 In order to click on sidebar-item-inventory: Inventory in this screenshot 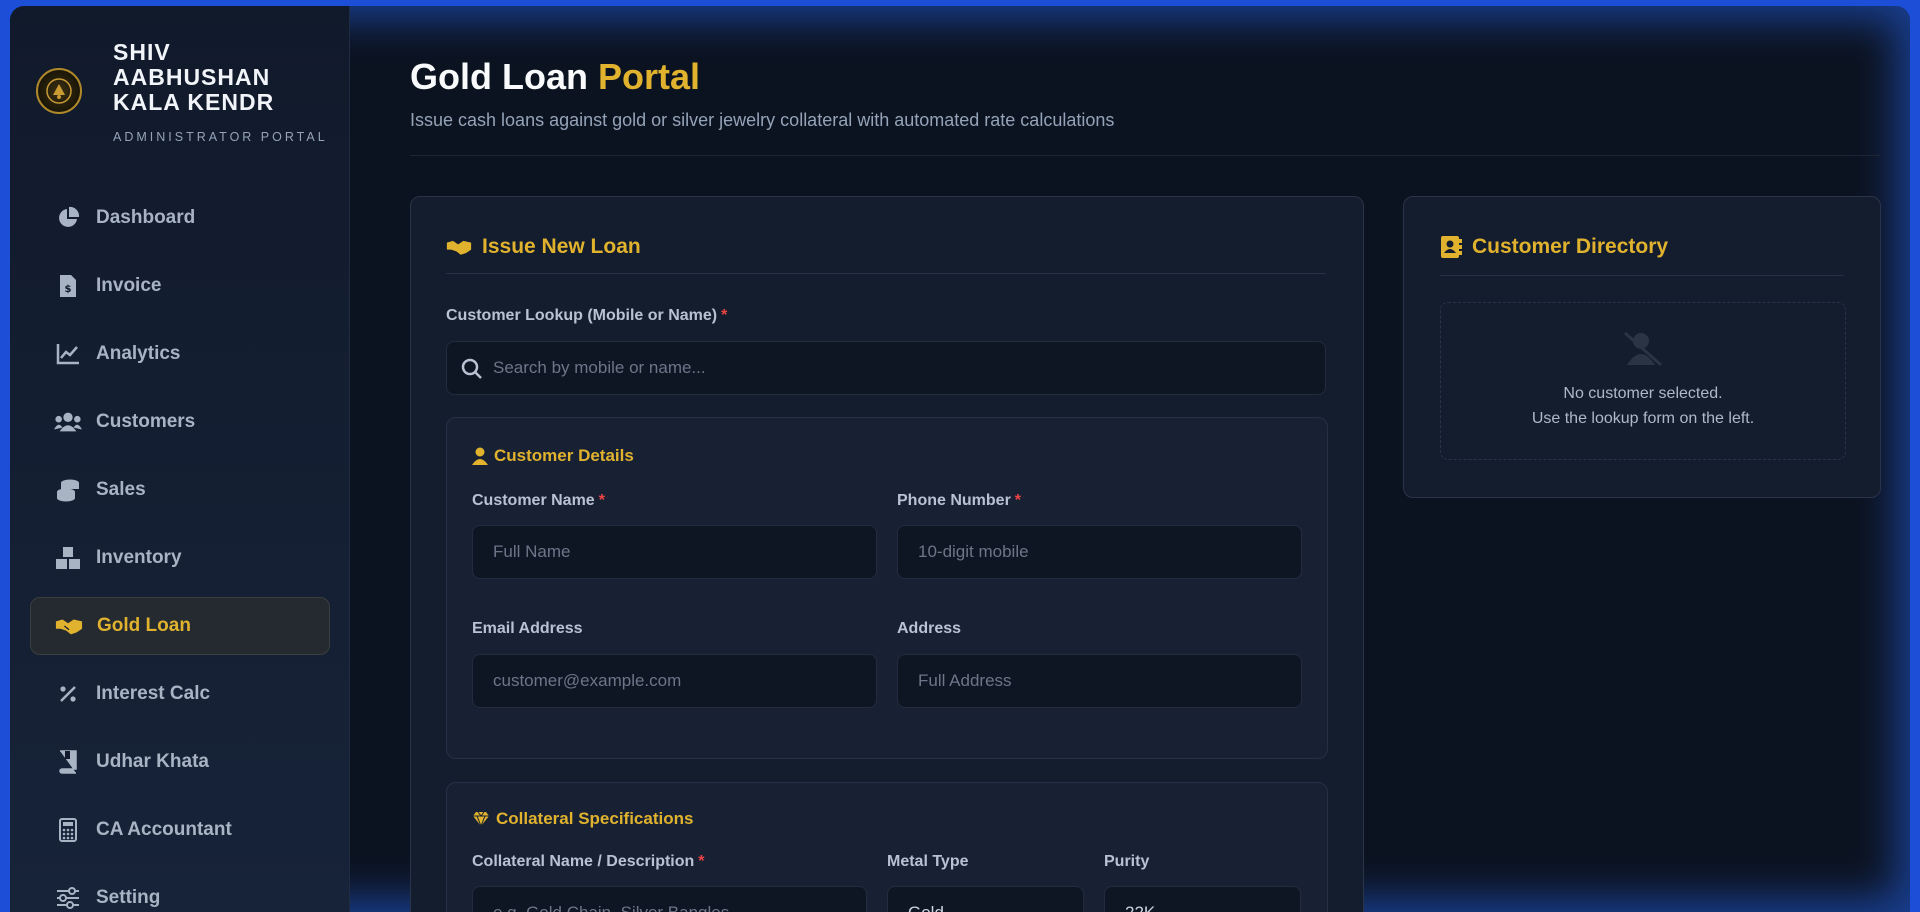, I will do `click(180, 558)`.